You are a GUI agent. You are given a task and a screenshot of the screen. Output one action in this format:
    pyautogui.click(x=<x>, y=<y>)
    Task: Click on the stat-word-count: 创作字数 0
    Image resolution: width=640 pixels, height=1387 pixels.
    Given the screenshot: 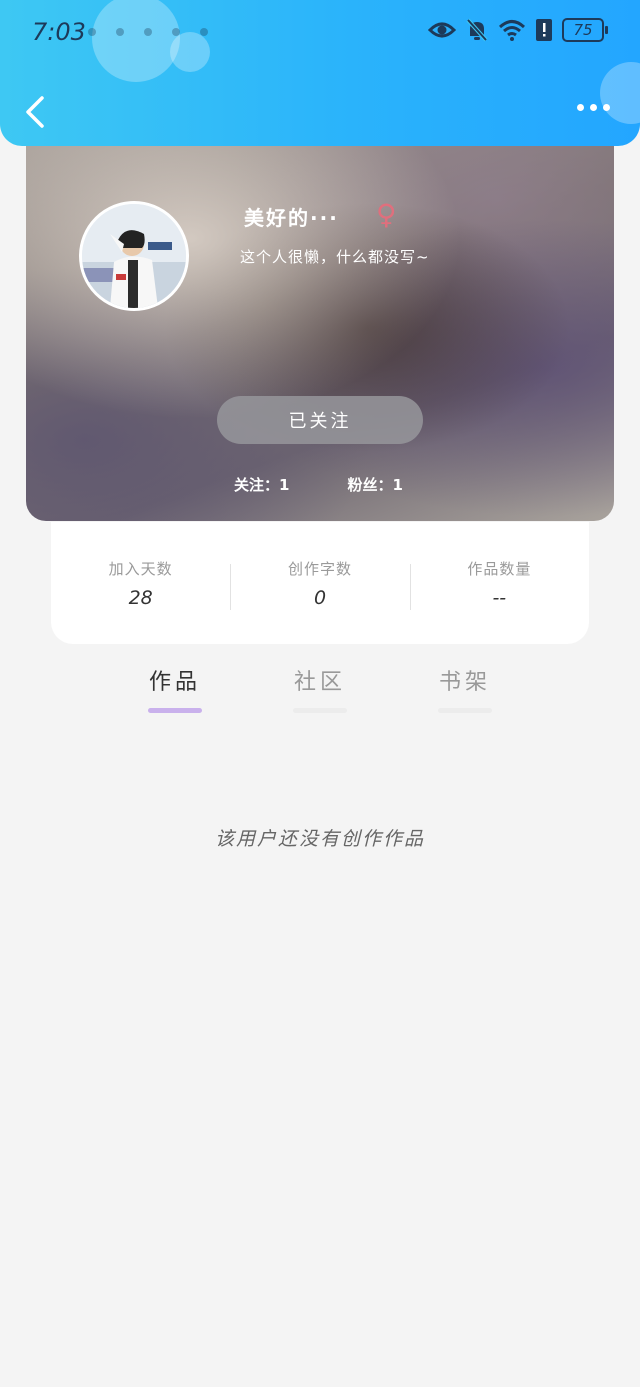 What is the action you would take?
    pyautogui.click(x=319, y=584)
    